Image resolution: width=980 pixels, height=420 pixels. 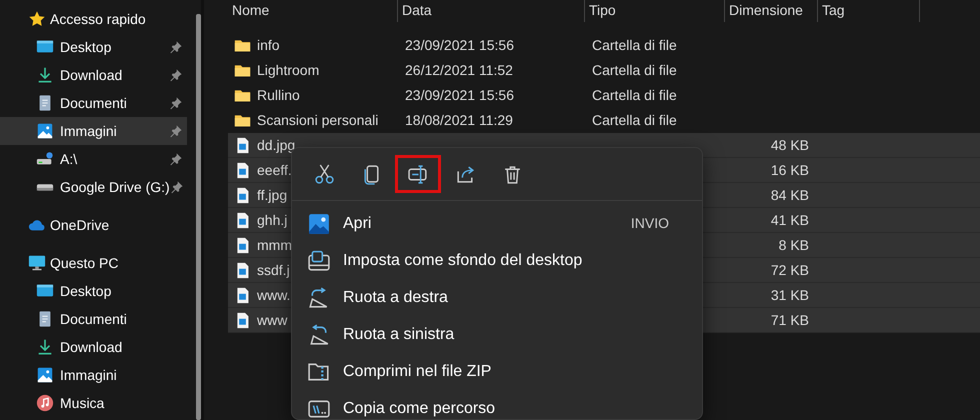 What do you see at coordinates (789, 170) in the screenshot?
I see `file-size: 16 KB` at bounding box center [789, 170].